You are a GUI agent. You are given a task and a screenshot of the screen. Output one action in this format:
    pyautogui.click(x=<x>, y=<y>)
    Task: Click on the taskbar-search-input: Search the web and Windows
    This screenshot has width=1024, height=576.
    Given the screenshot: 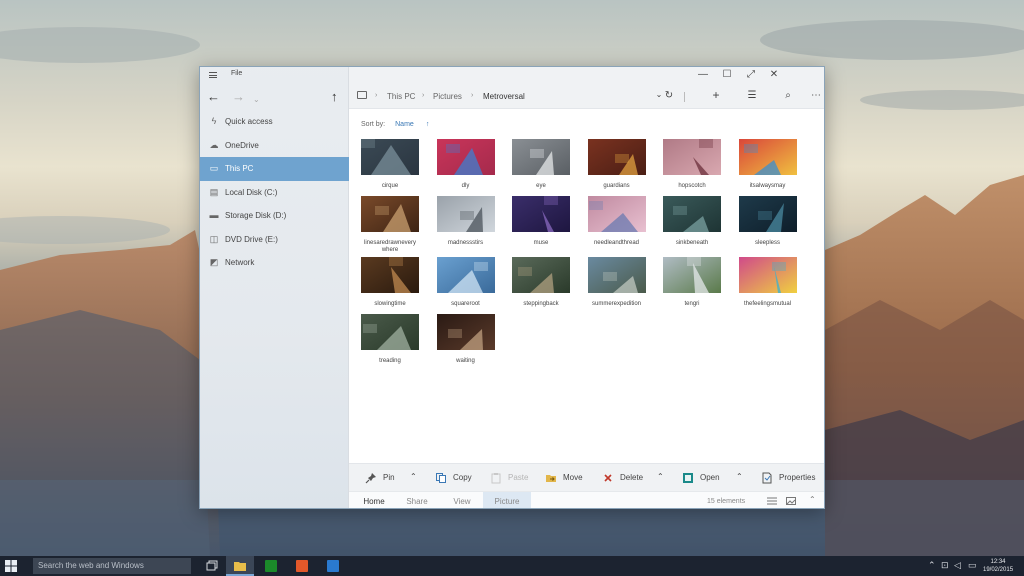 What is the action you would take?
    pyautogui.click(x=112, y=566)
    